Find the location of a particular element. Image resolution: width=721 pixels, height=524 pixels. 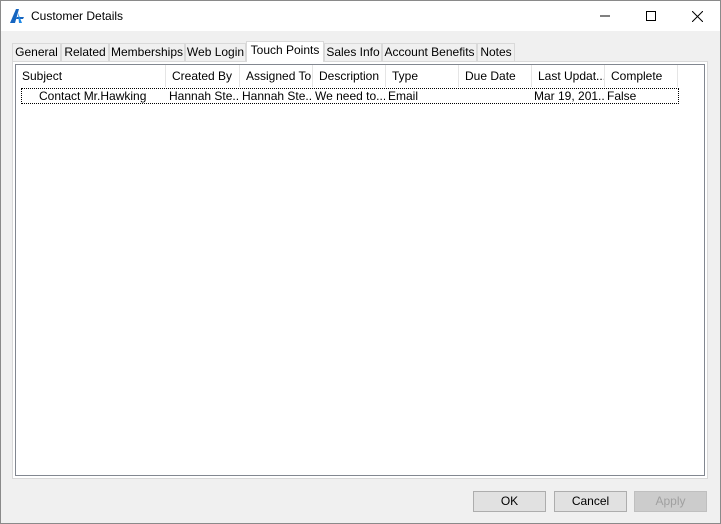

cancel-button: Cancel is located at coordinates (590, 501).